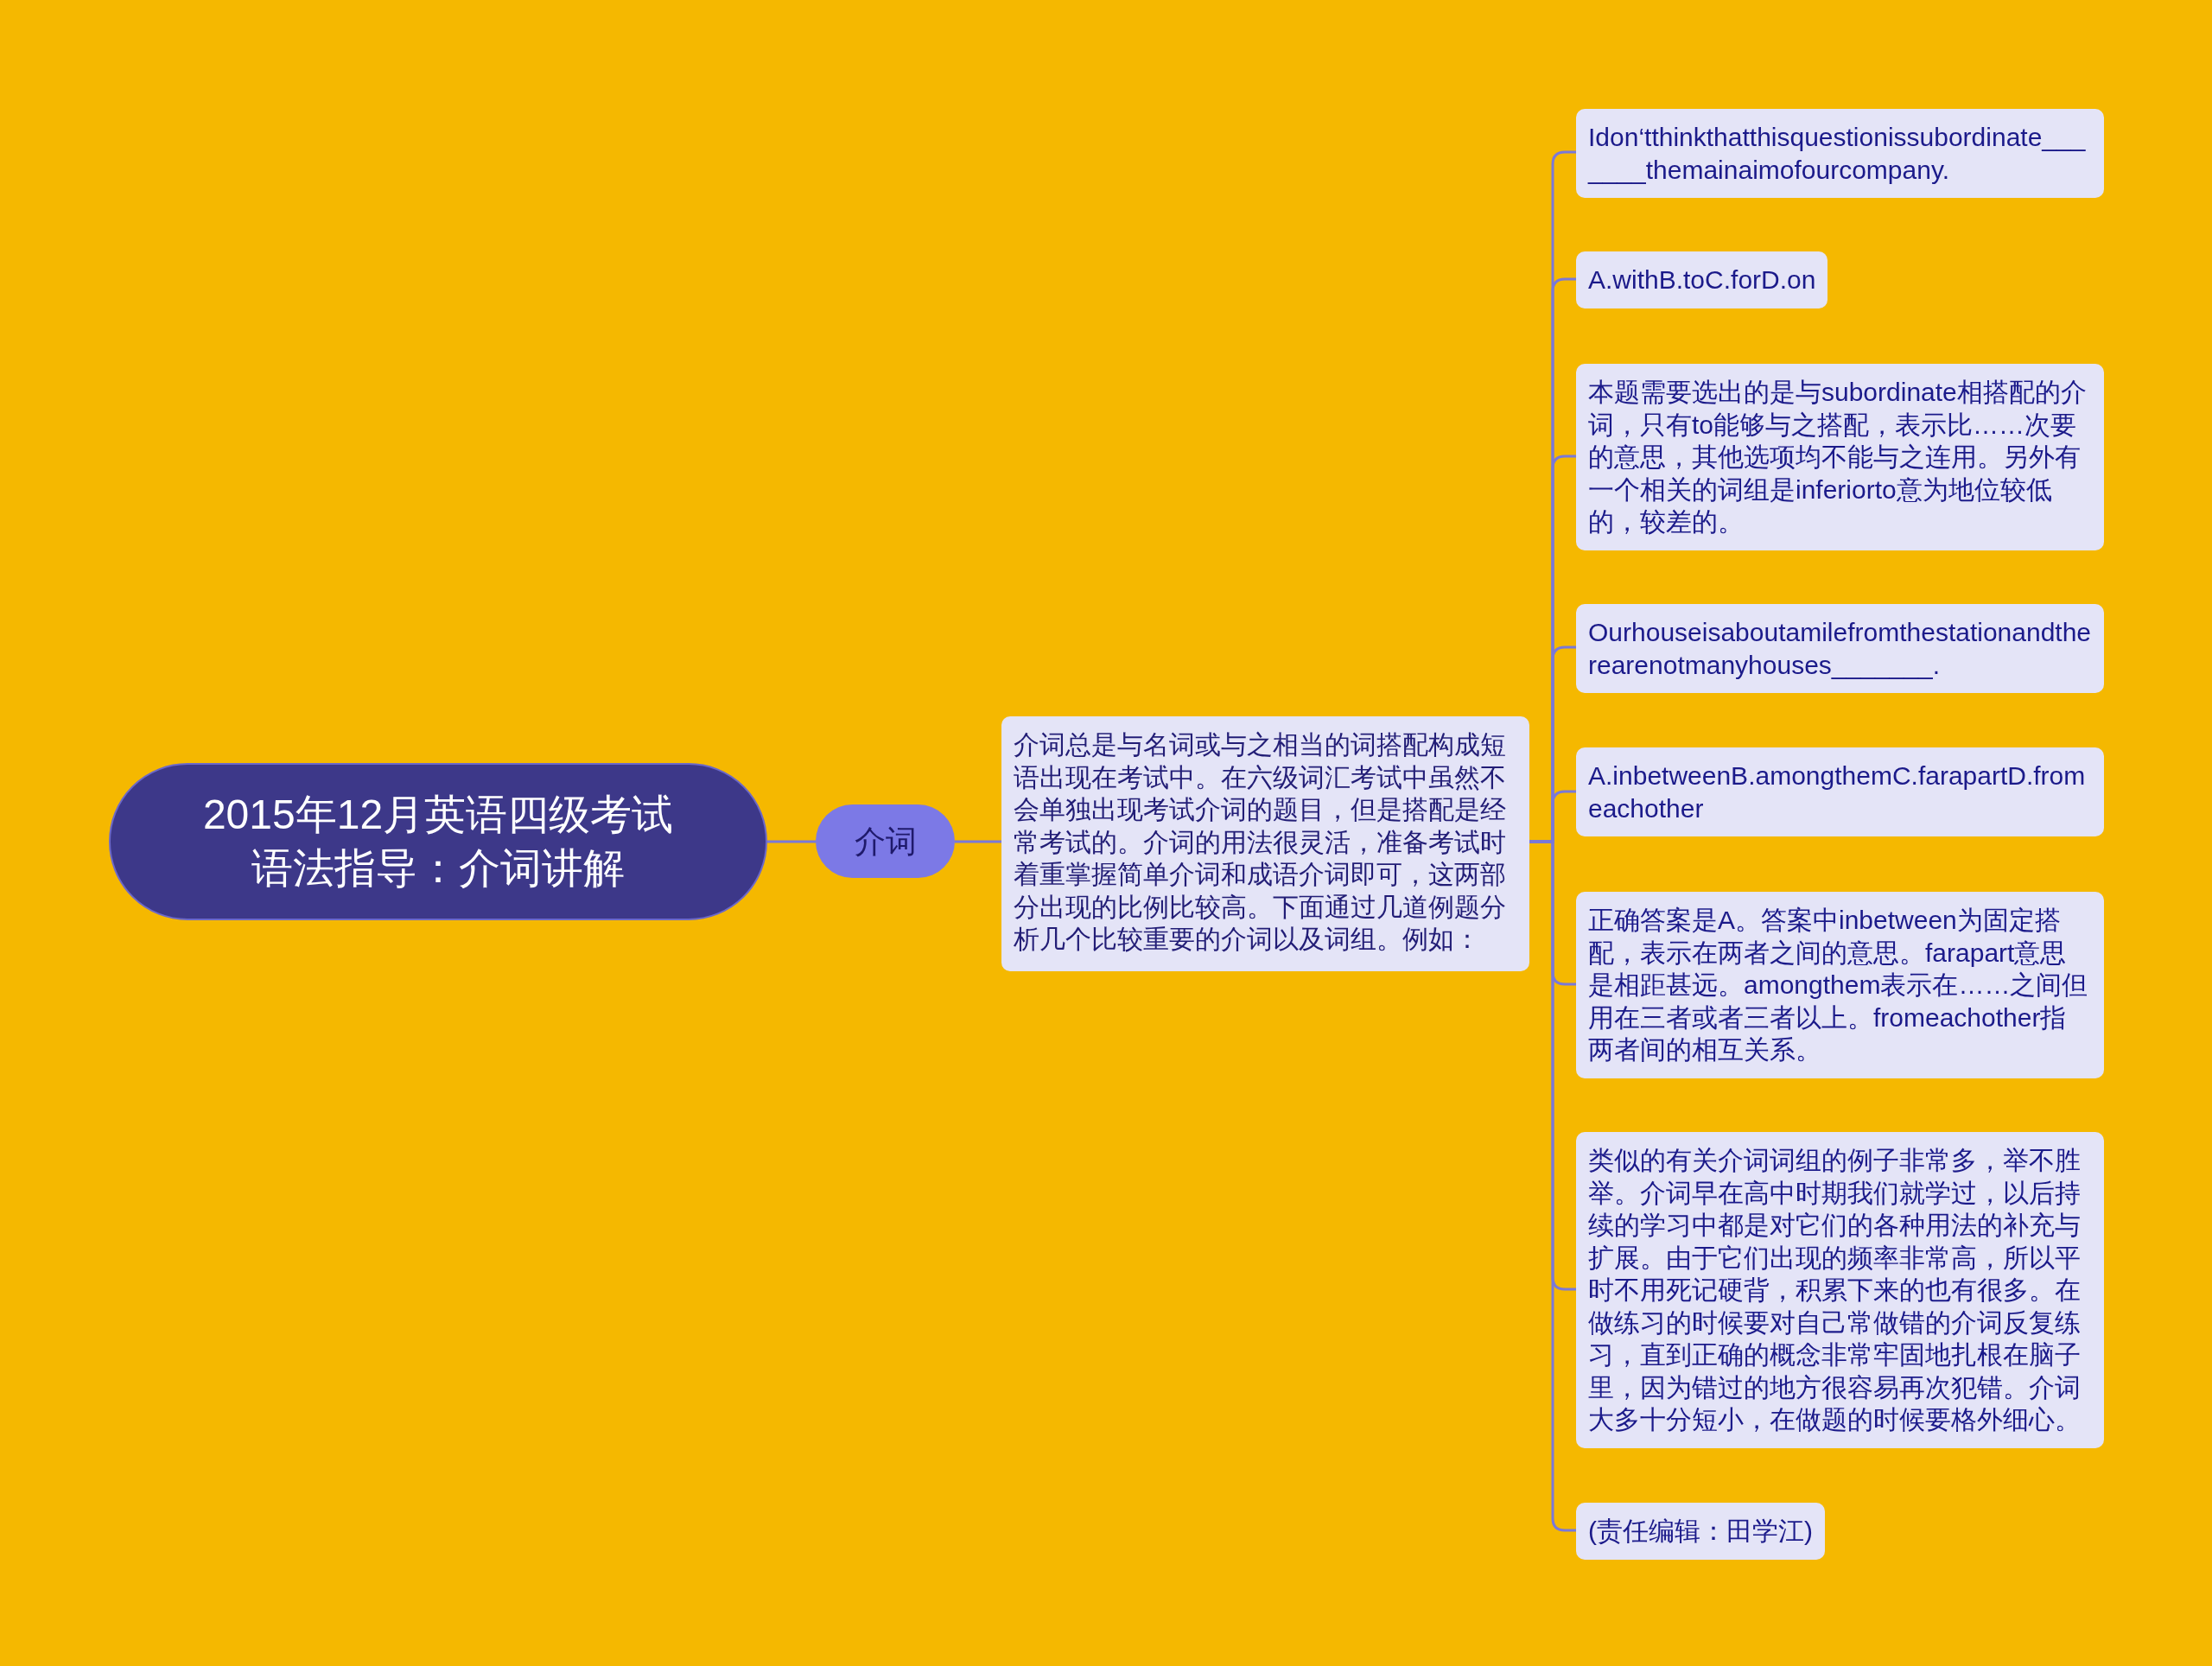  I want to click on branch-topic: 介词, so click(885, 841).